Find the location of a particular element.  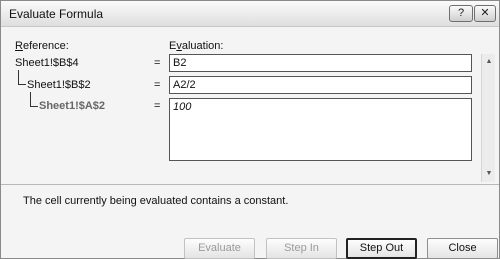

vertical-scrollbar: ▲ ▼ is located at coordinates (488, 118).